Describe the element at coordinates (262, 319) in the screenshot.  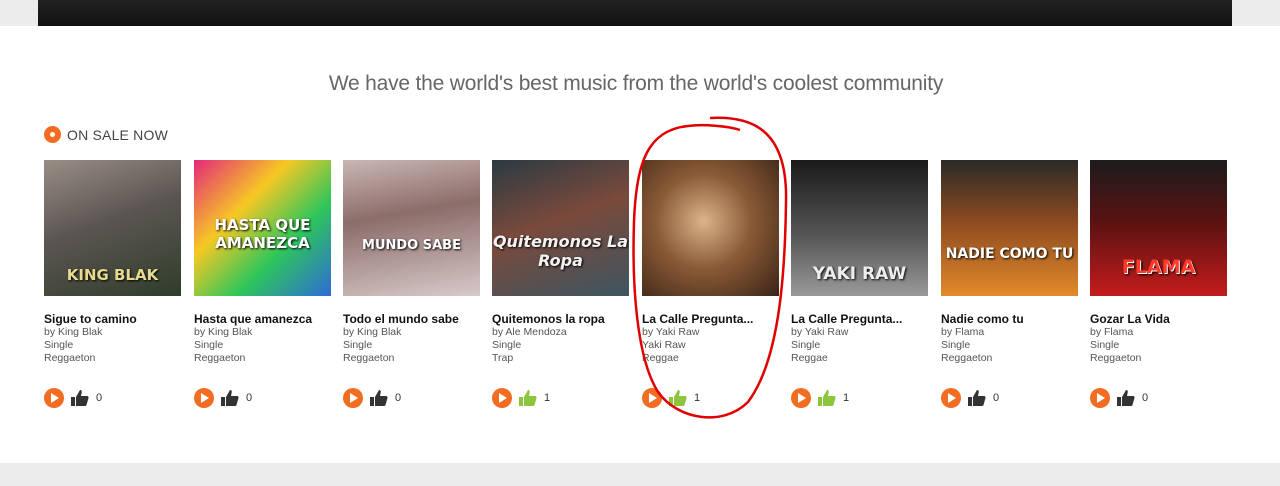
I see `album-title: Hasta que amanezca` at that location.